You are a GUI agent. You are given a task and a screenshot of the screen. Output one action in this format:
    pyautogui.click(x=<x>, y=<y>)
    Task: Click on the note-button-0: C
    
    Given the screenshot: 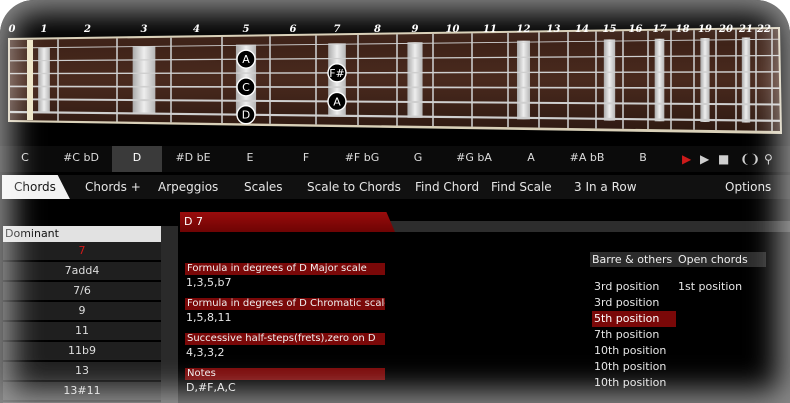 What is the action you would take?
    pyautogui.click(x=25, y=159)
    